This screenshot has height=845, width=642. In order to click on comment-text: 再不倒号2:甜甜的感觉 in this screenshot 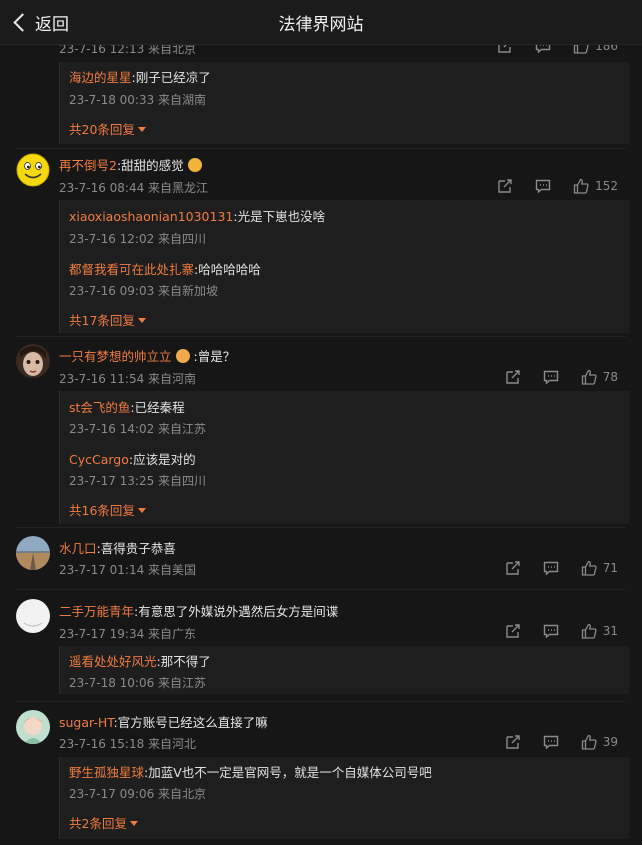, I will do `click(130, 164)`.